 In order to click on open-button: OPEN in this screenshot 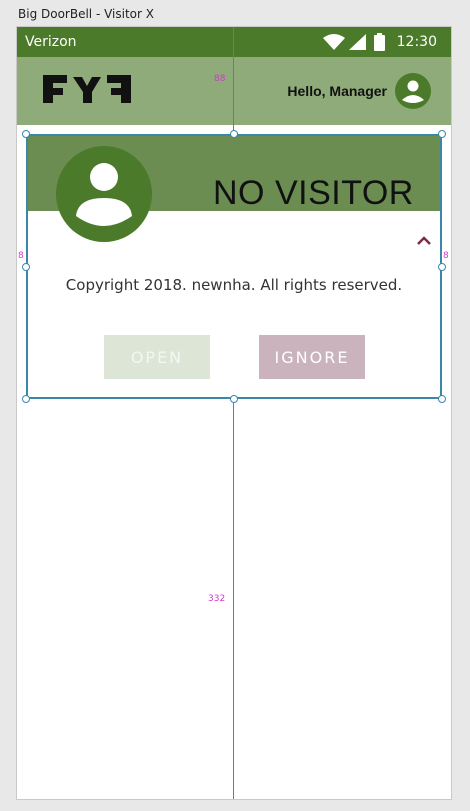, I will do `click(157, 357)`.